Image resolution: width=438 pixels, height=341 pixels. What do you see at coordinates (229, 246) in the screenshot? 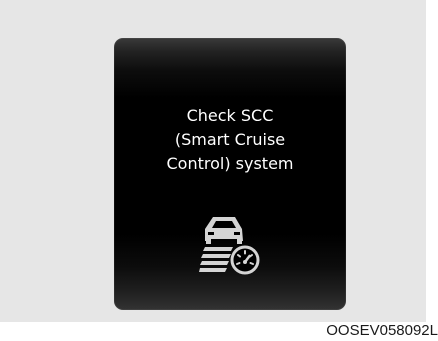
I see `scc-warning-icon` at bounding box center [229, 246].